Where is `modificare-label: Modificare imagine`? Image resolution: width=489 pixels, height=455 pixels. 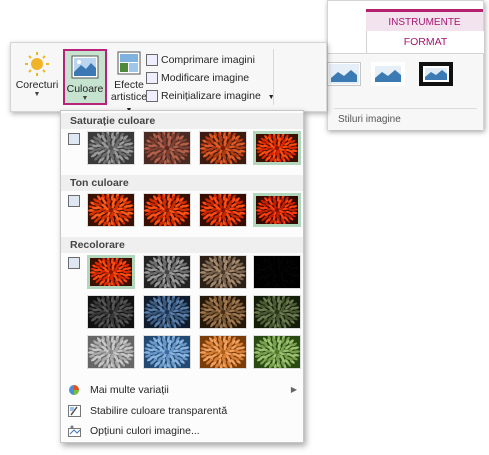
modificare-label: Modificare imagine is located at coordinates (205, 78).